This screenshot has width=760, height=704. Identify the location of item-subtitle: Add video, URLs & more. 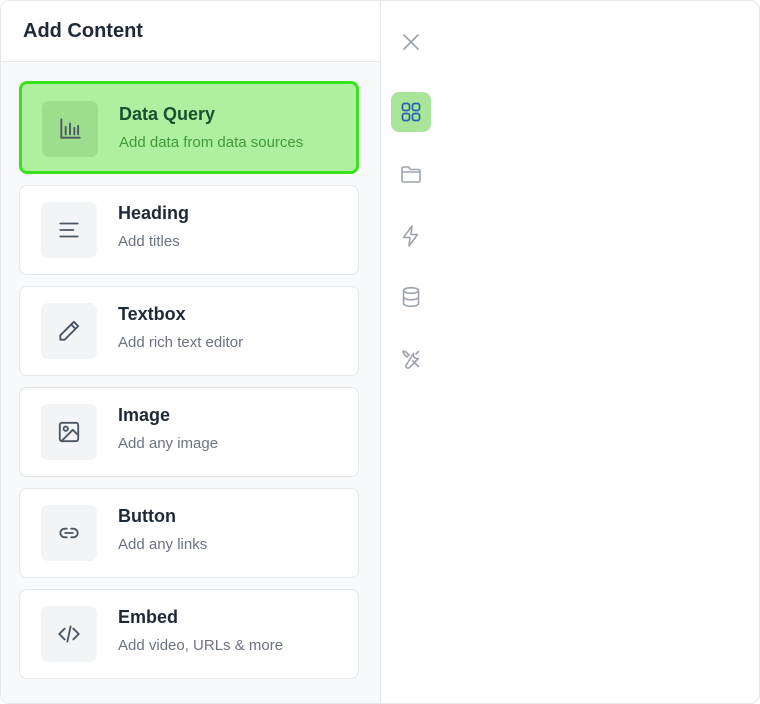
(201, 645).